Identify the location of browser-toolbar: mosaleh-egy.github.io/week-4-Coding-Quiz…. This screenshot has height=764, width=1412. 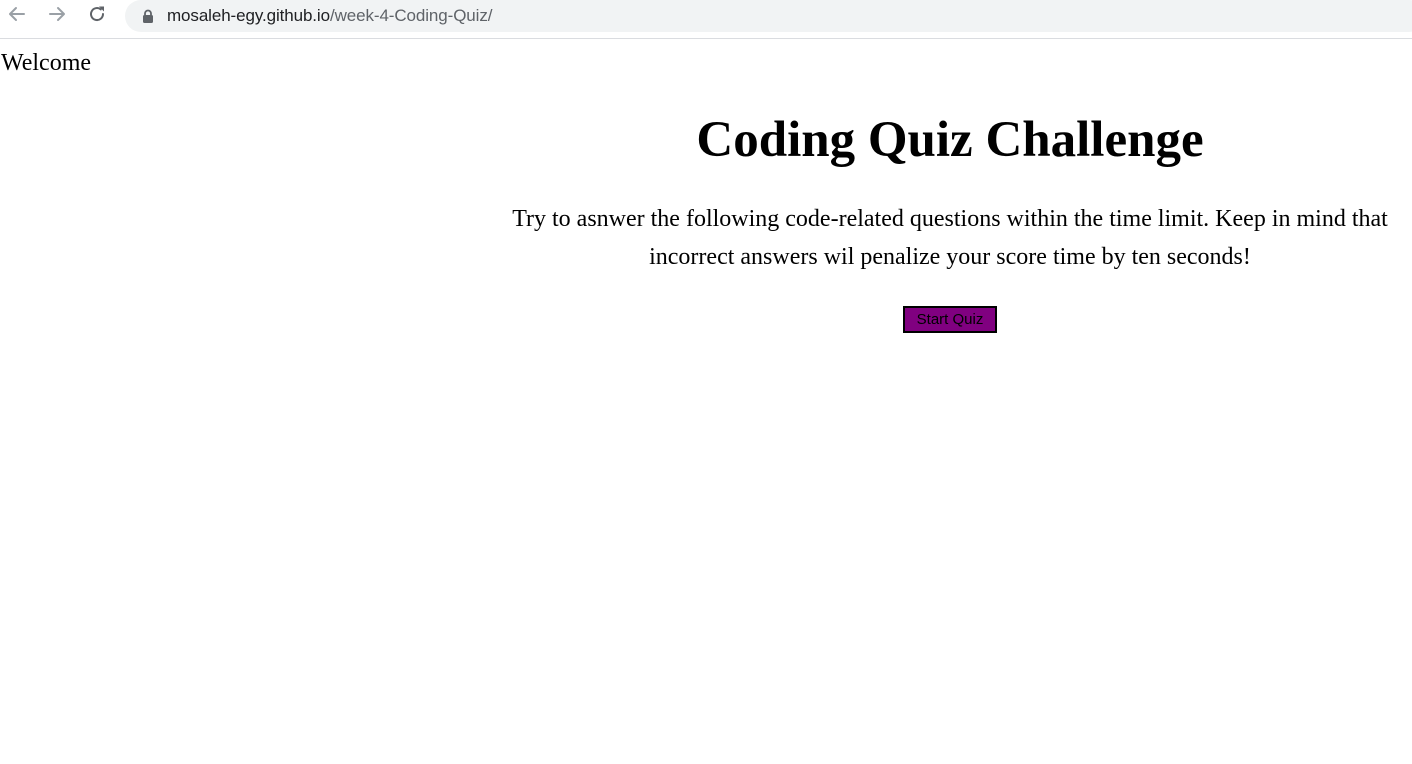
(706, 19).